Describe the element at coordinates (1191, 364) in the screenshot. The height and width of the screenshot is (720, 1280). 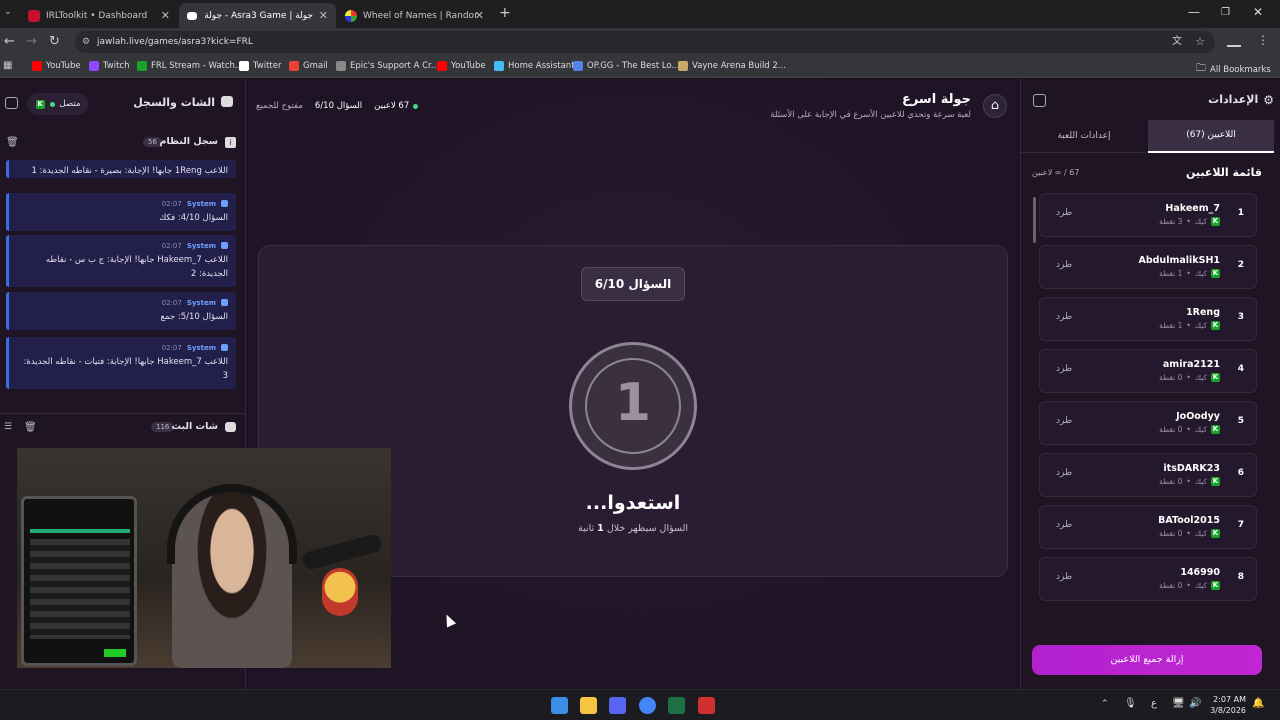
I see `player-name: amira2121` at that location.